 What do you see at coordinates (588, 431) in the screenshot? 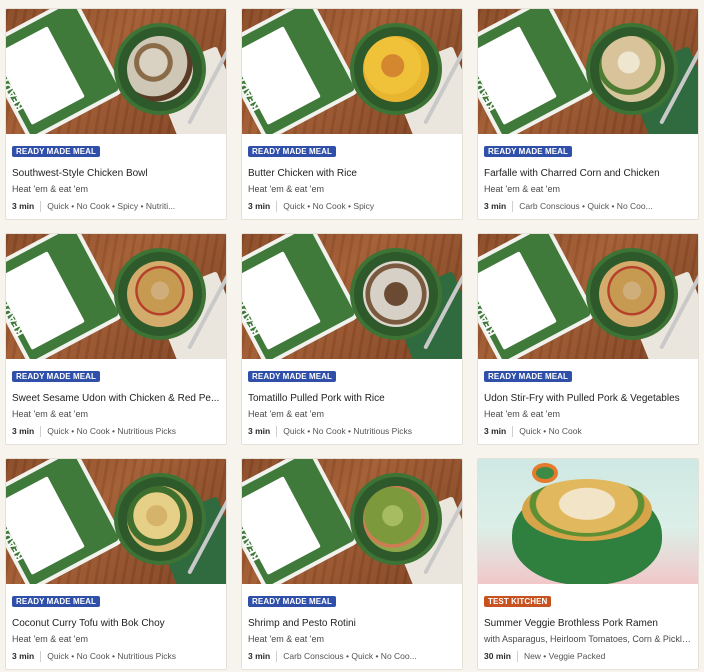
I see `meal-meta: 3 min Quick • No Cook` at bounding box center [588, 431].